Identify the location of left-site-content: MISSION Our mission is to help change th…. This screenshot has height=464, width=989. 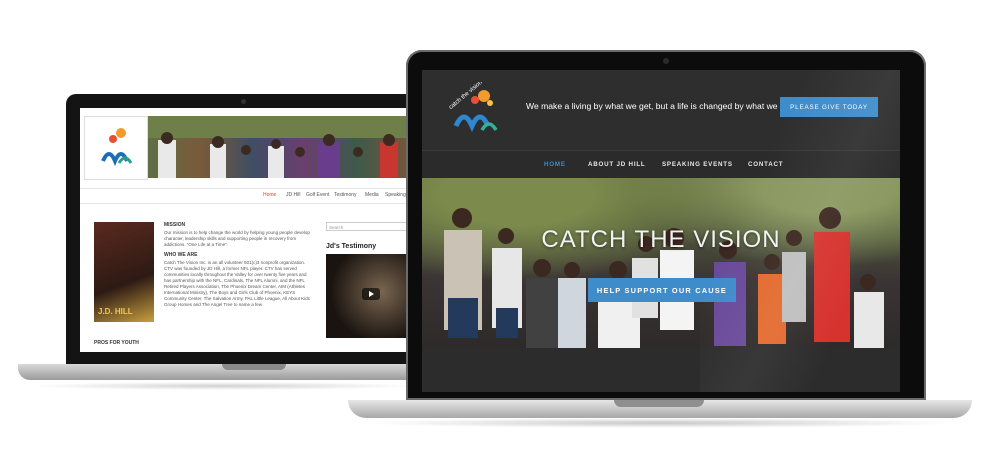
(239, 267).